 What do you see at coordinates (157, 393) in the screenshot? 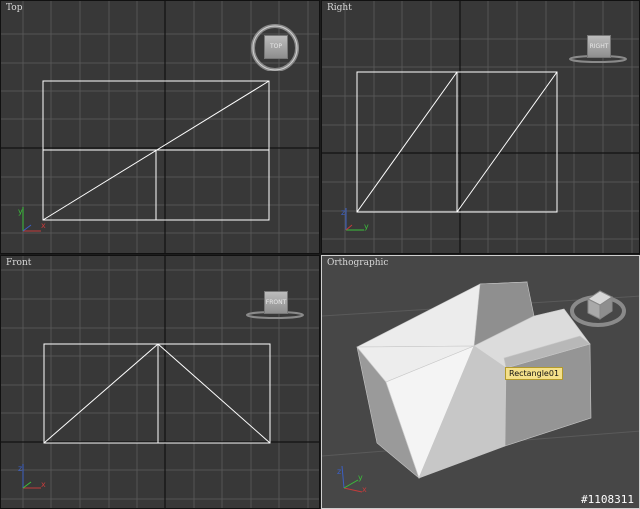
I see `wireframe-front` at bounding box center [157, 393].